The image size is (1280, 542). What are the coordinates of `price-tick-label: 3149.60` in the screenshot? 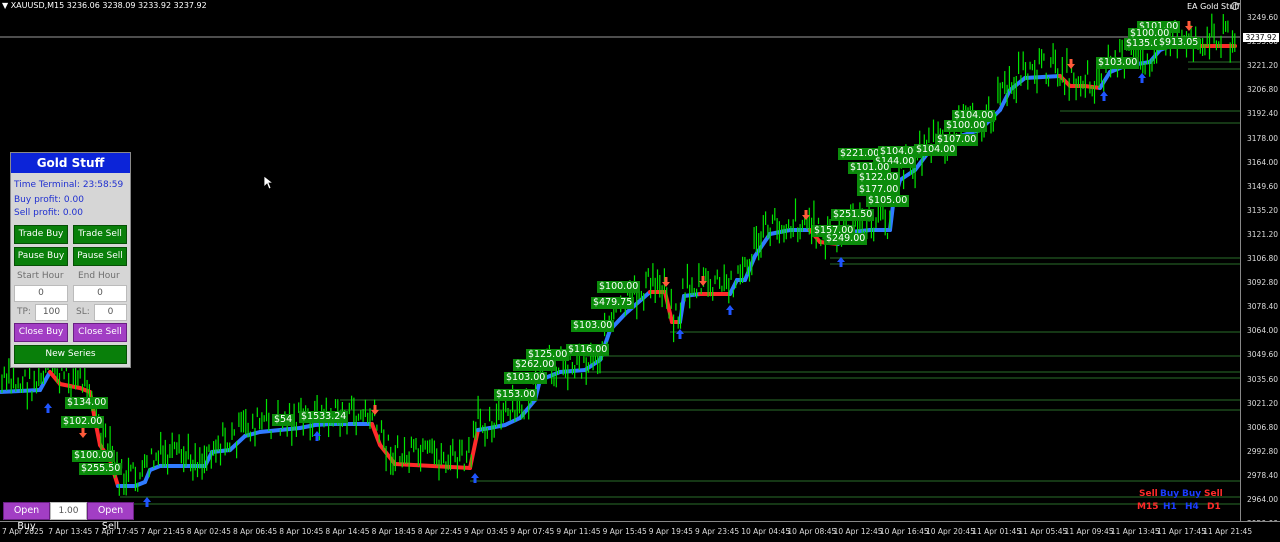 It's located at (1263, 186).